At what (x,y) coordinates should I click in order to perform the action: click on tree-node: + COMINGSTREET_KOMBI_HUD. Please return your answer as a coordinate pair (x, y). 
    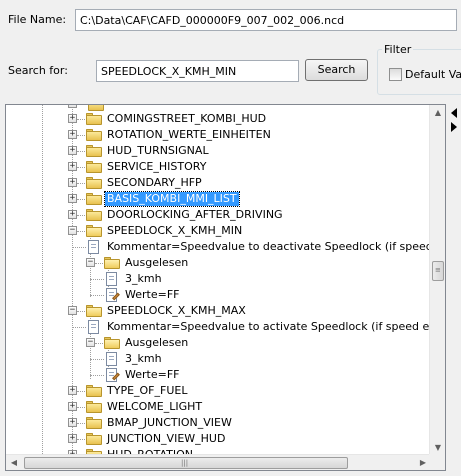
    Looking at the image, I should click on (218, 119).